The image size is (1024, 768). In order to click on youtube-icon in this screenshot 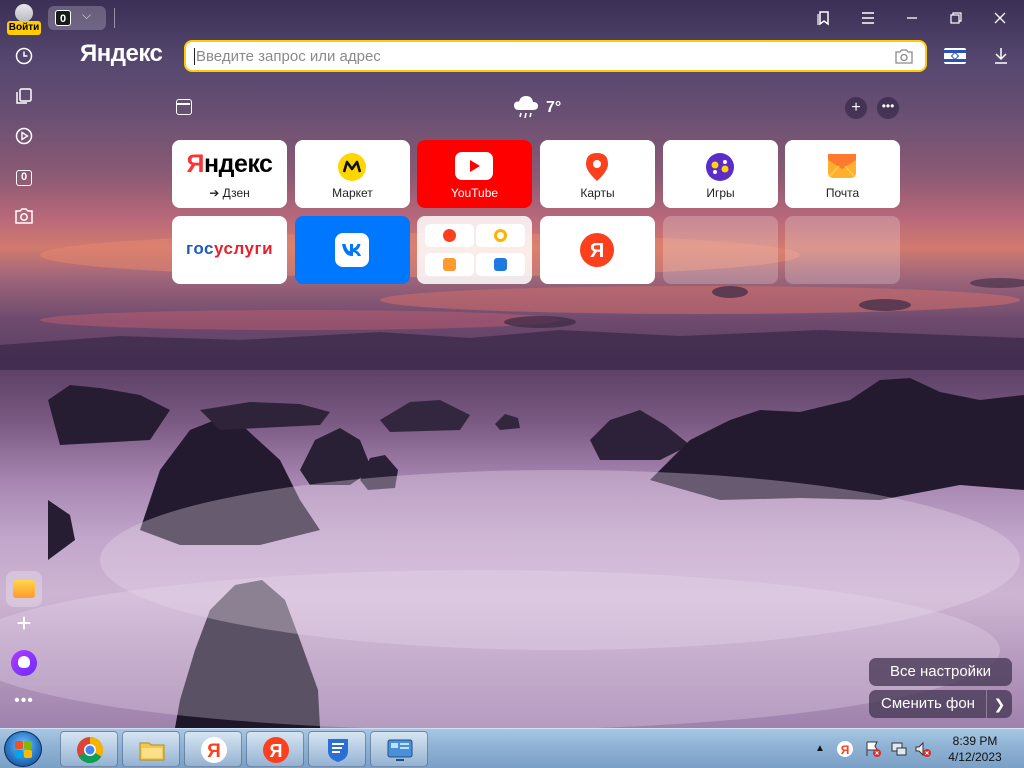, I will do `click(474, 166)`.